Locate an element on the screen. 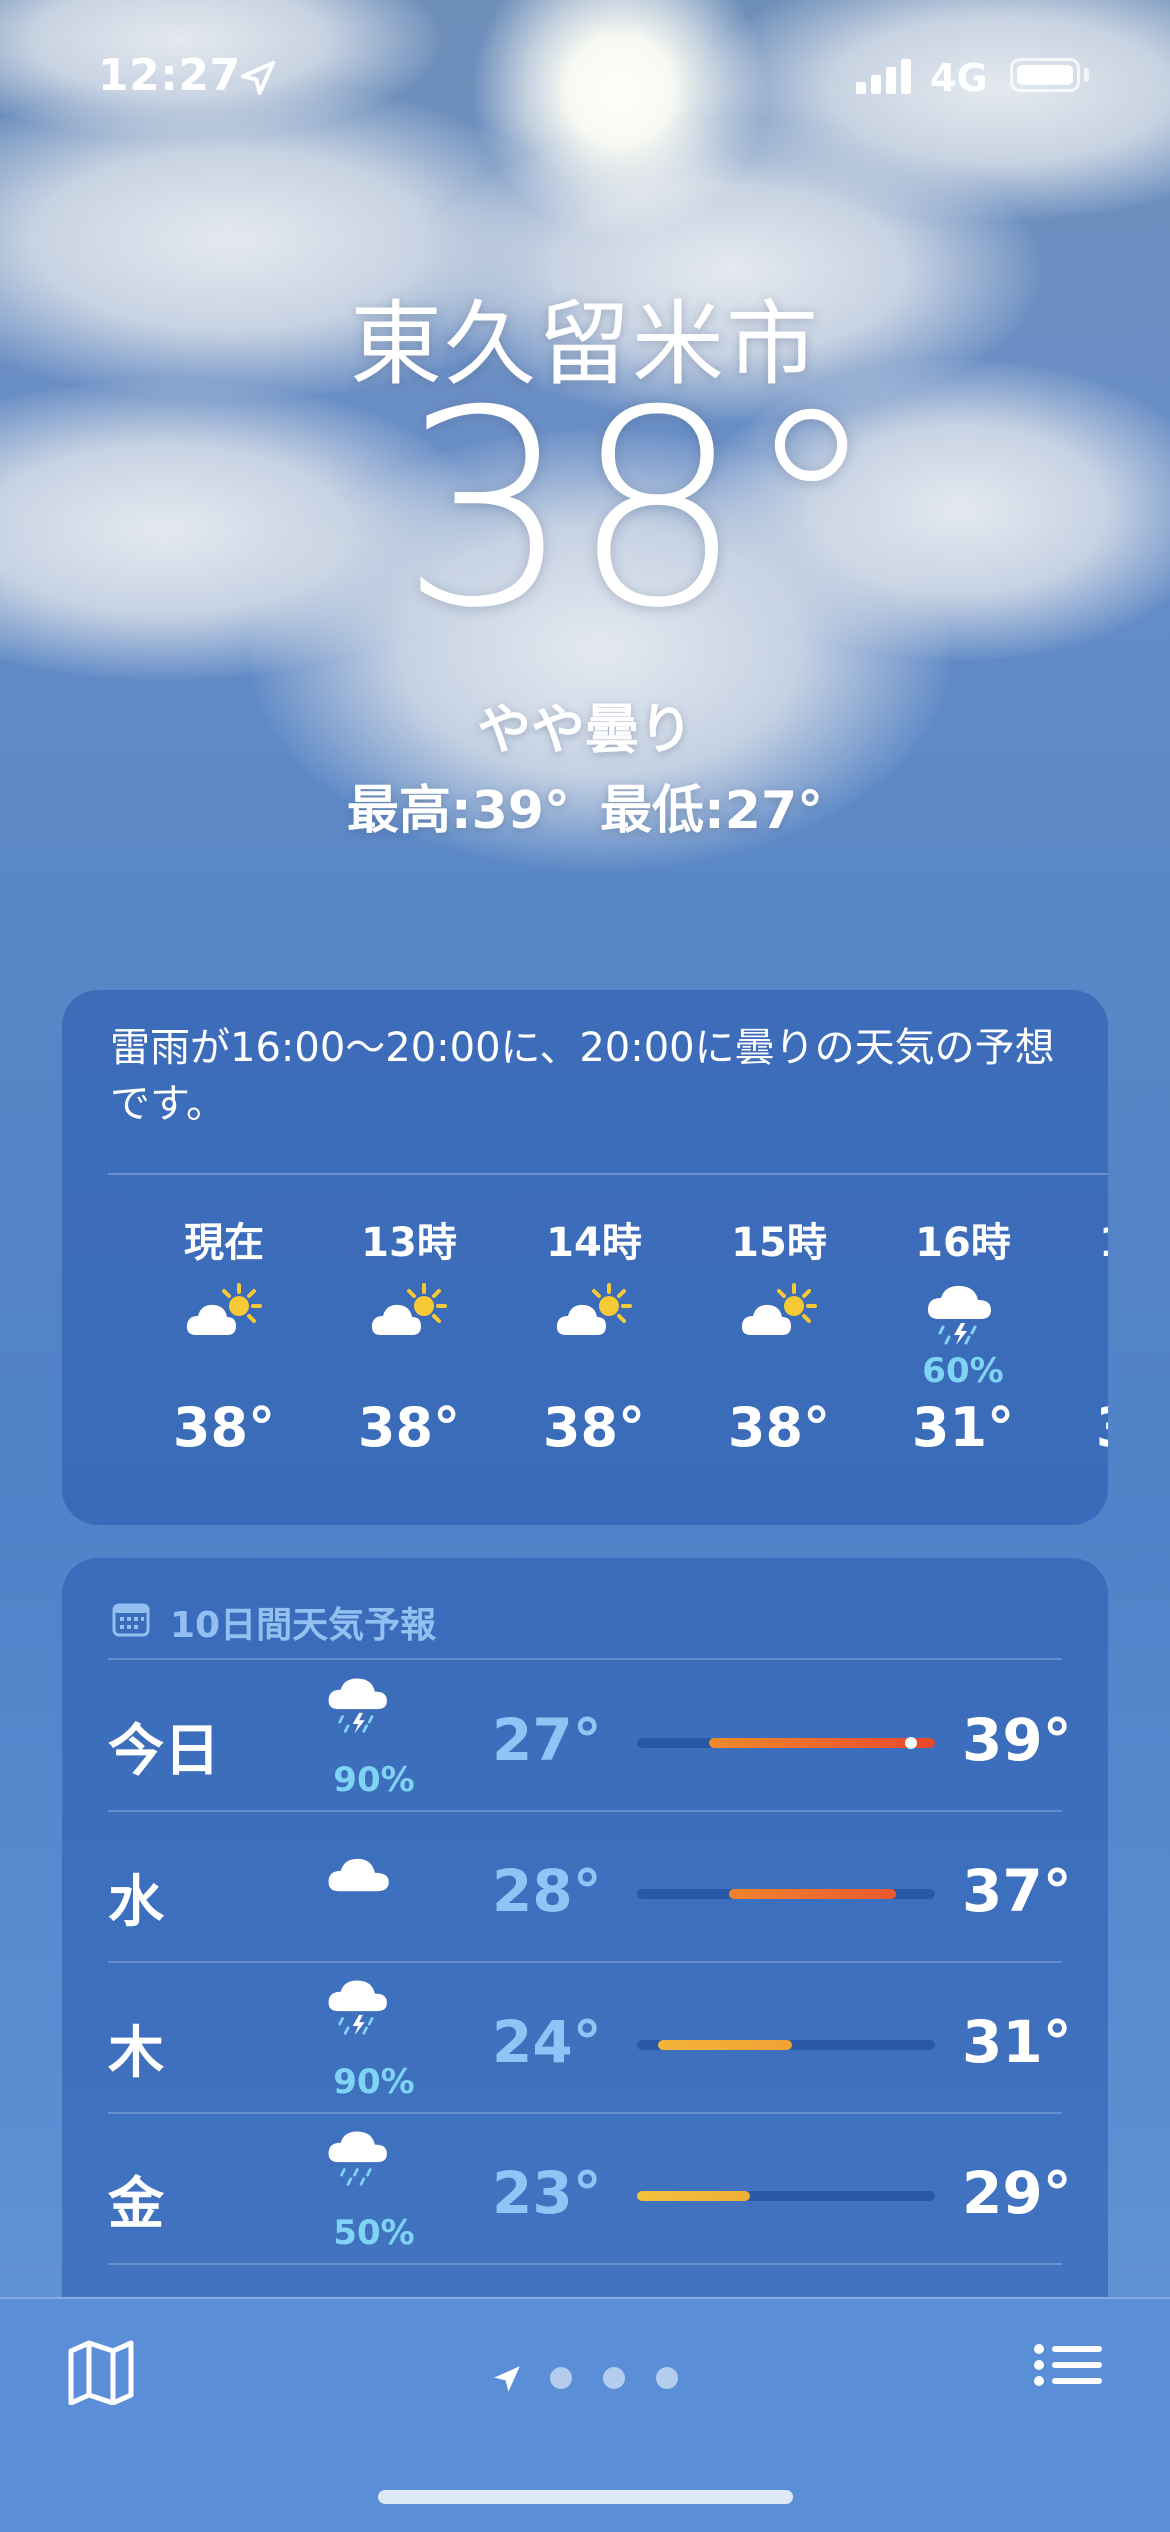 Image resolution: width=1170 pixels, height=2532 pixels. map-icon is located at coordinates (101, 2372).